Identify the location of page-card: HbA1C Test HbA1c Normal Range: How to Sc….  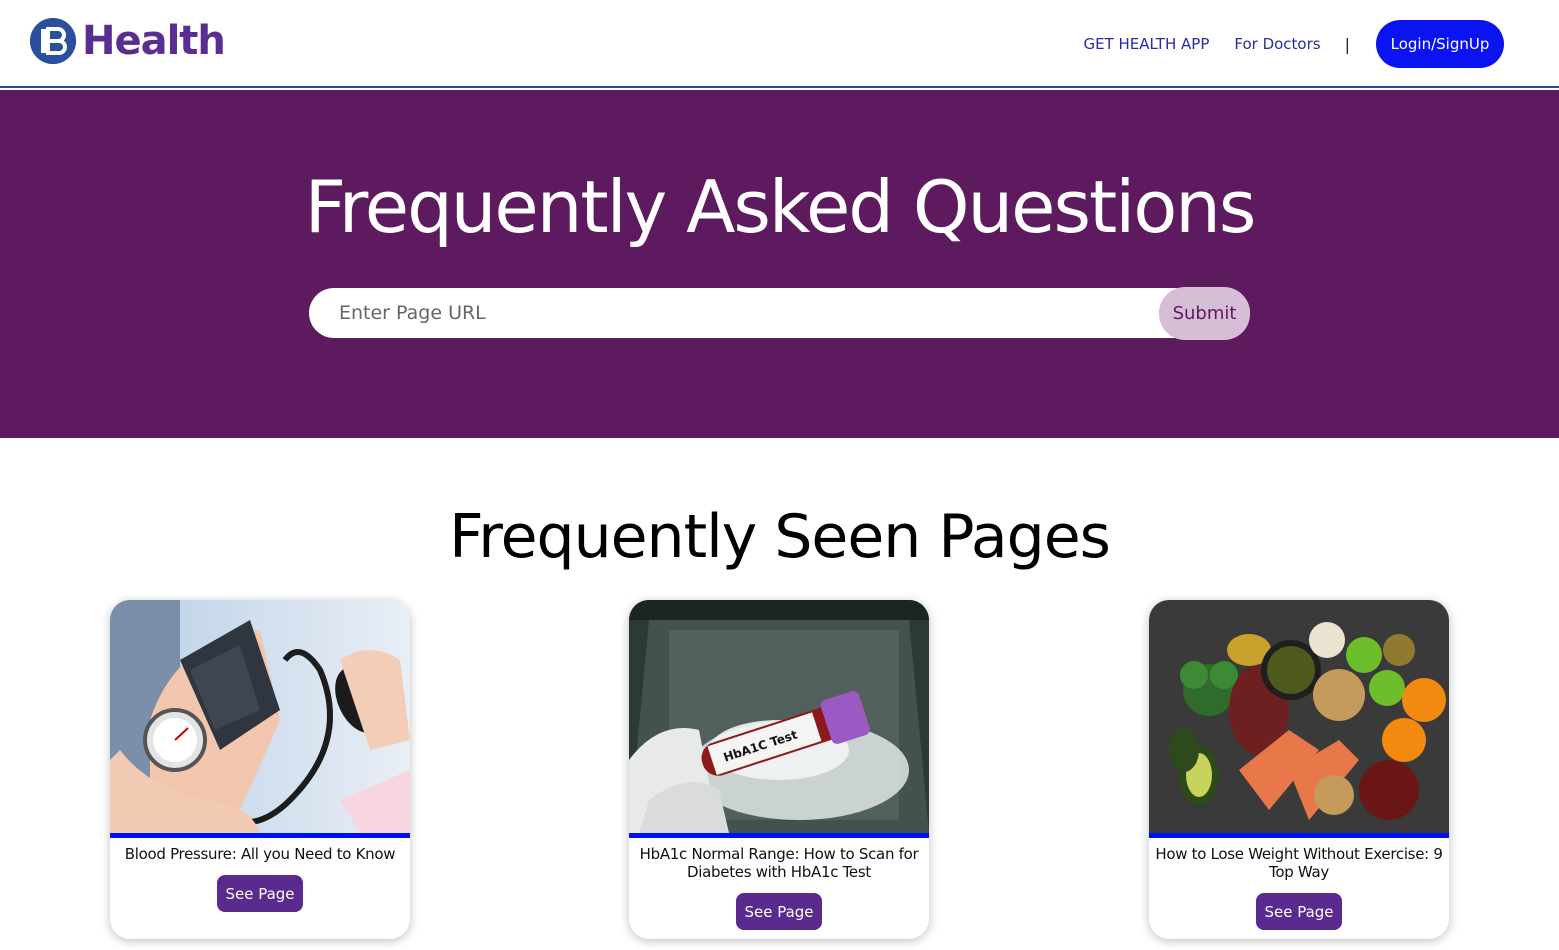
(779, 769).